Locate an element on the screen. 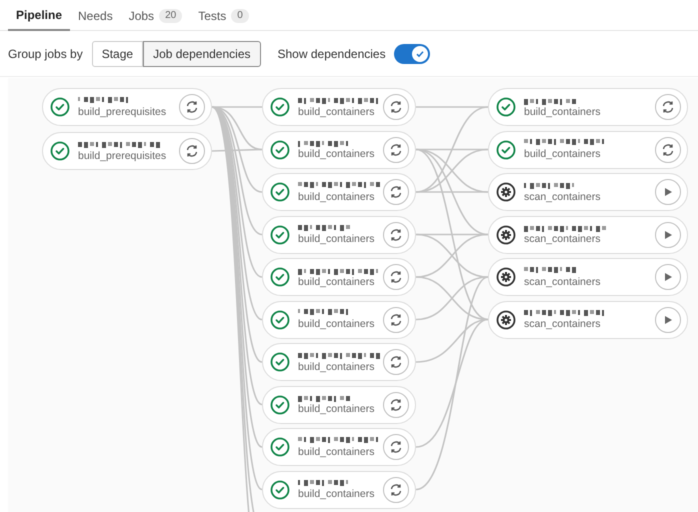 The image size is (698, 512). check-icon is located at coordinates (419, 53).